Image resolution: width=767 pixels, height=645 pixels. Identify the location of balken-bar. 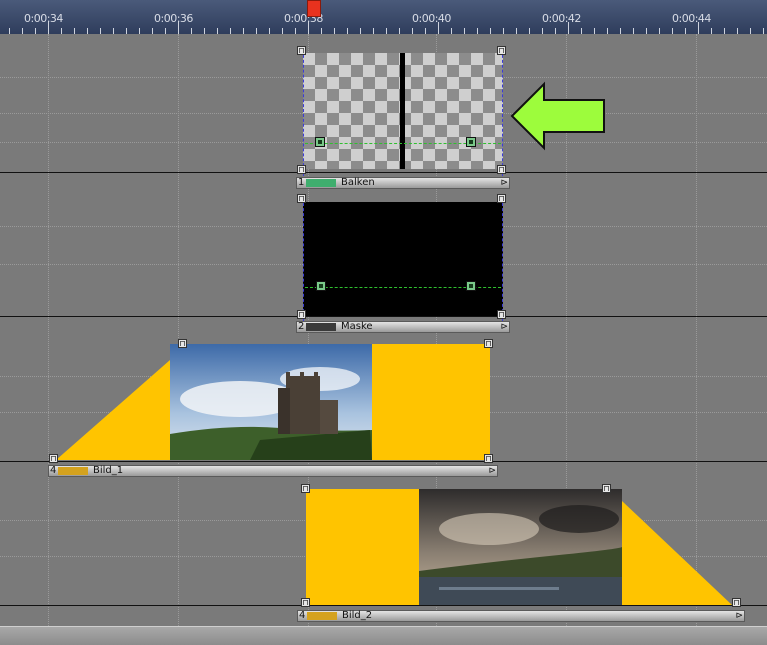
(402, 111).